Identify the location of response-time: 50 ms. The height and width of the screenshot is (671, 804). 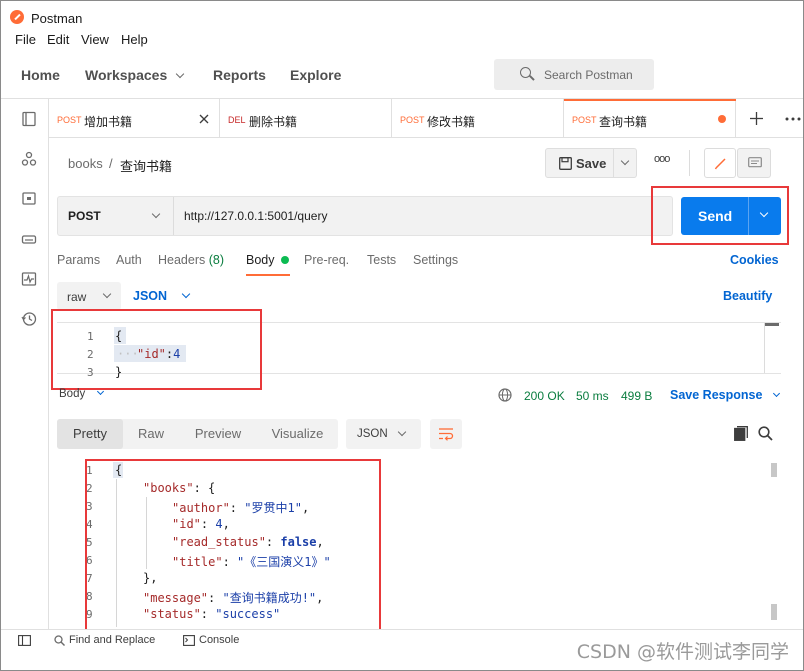
(592, 396).